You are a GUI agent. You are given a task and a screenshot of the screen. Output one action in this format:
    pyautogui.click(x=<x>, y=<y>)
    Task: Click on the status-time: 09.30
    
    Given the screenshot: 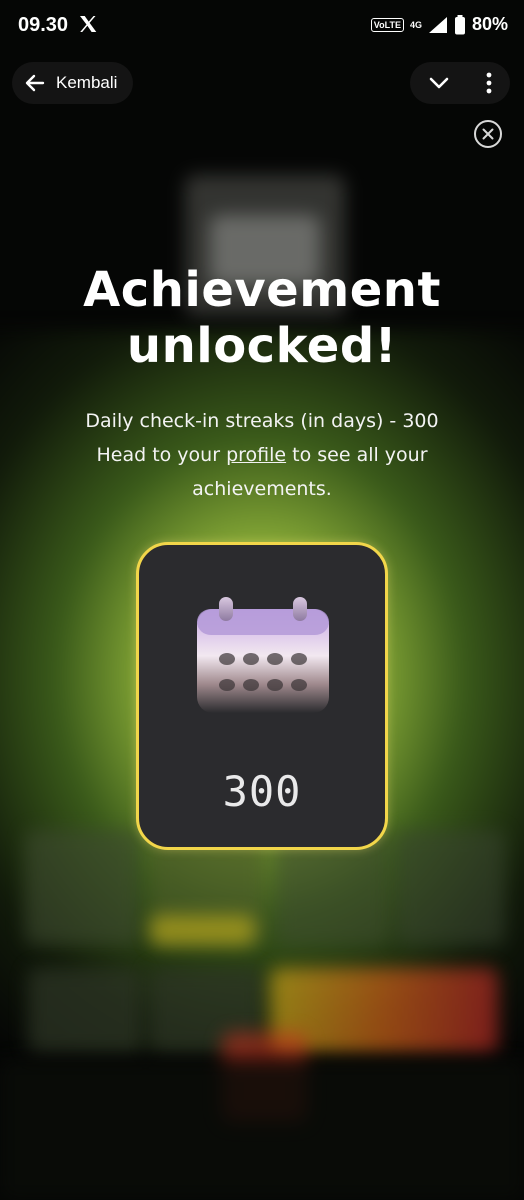 What is the action you would take?
    pyautogui.click(x=43, y=25)
    